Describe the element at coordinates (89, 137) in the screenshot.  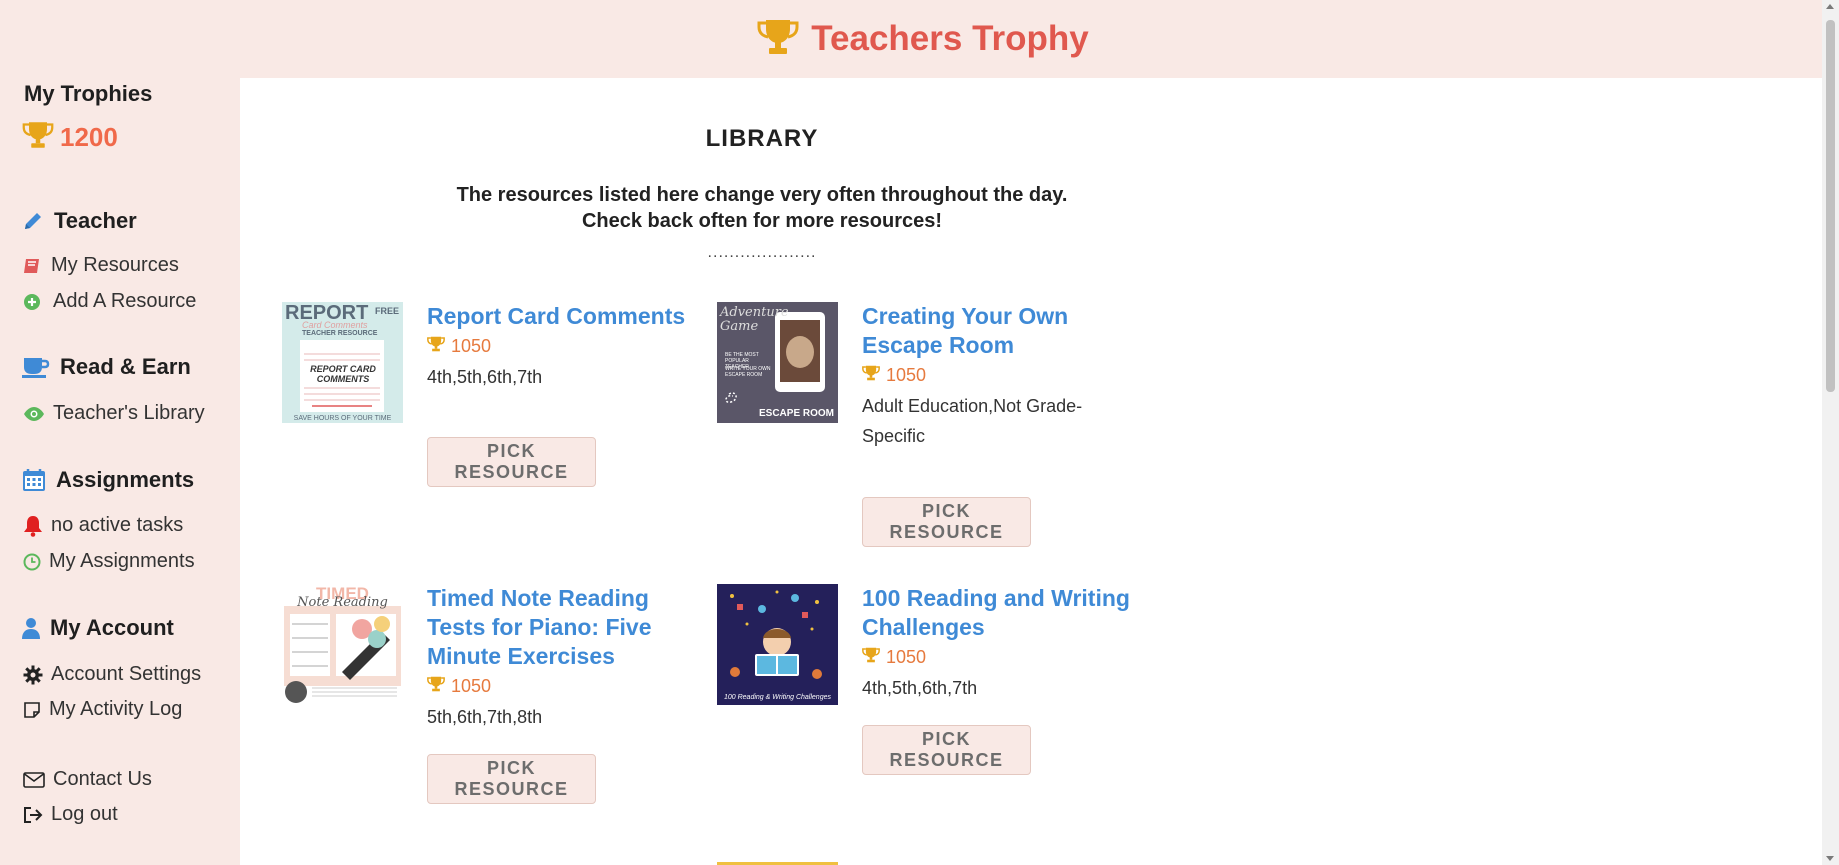
I see `trophy-count: 1200` at that location.